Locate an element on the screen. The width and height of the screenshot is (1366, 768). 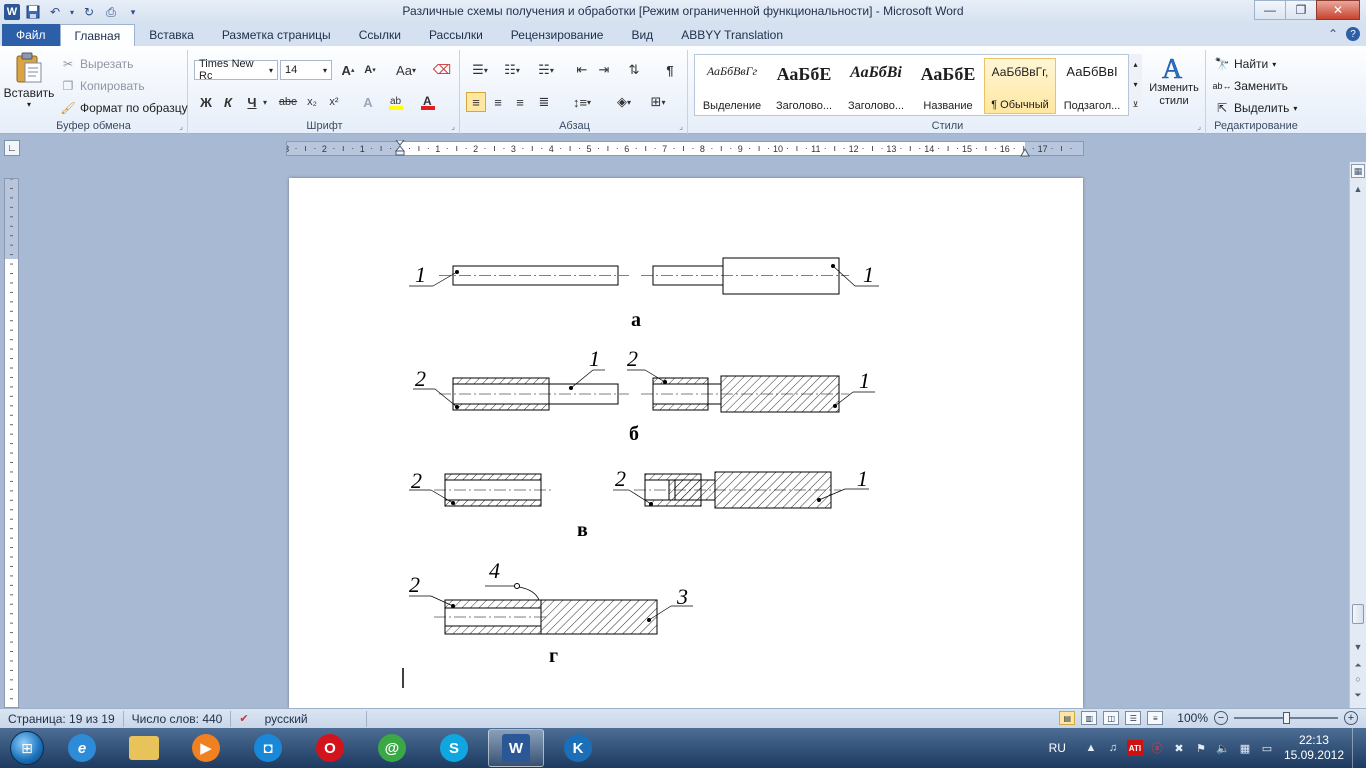
show-desktop-button is located at coordinates (1359, 748).